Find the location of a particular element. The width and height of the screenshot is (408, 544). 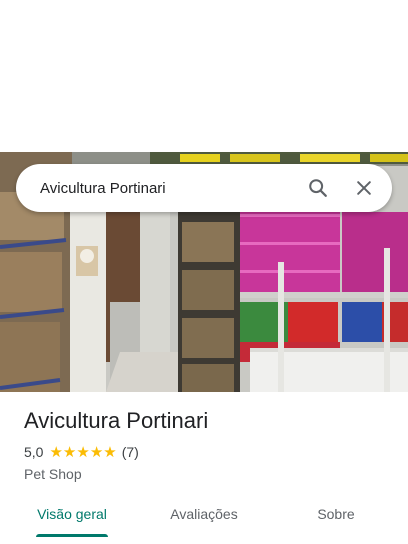

search-bar: Avicultura Portinari is located at coordinates (204, 188).